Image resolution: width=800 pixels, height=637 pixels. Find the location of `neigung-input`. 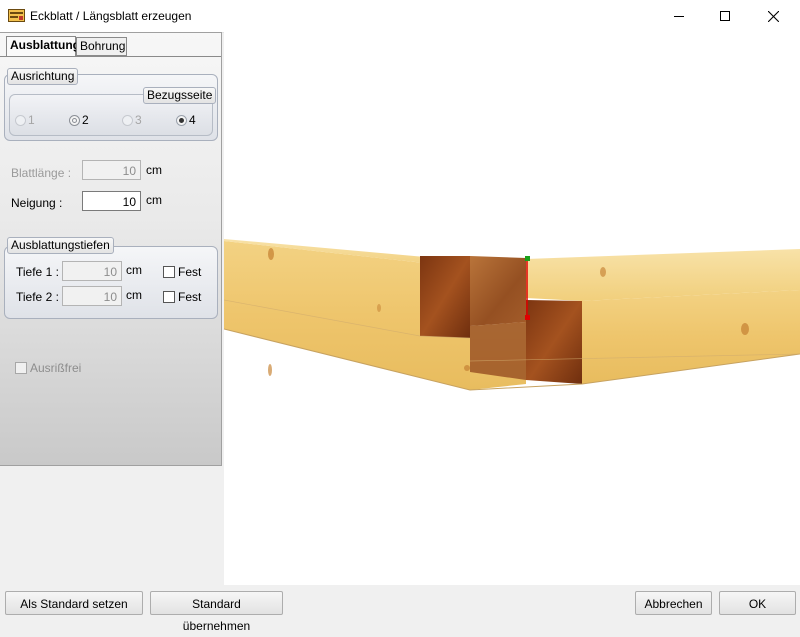

neigung-input is located at coordinates (111, 201).